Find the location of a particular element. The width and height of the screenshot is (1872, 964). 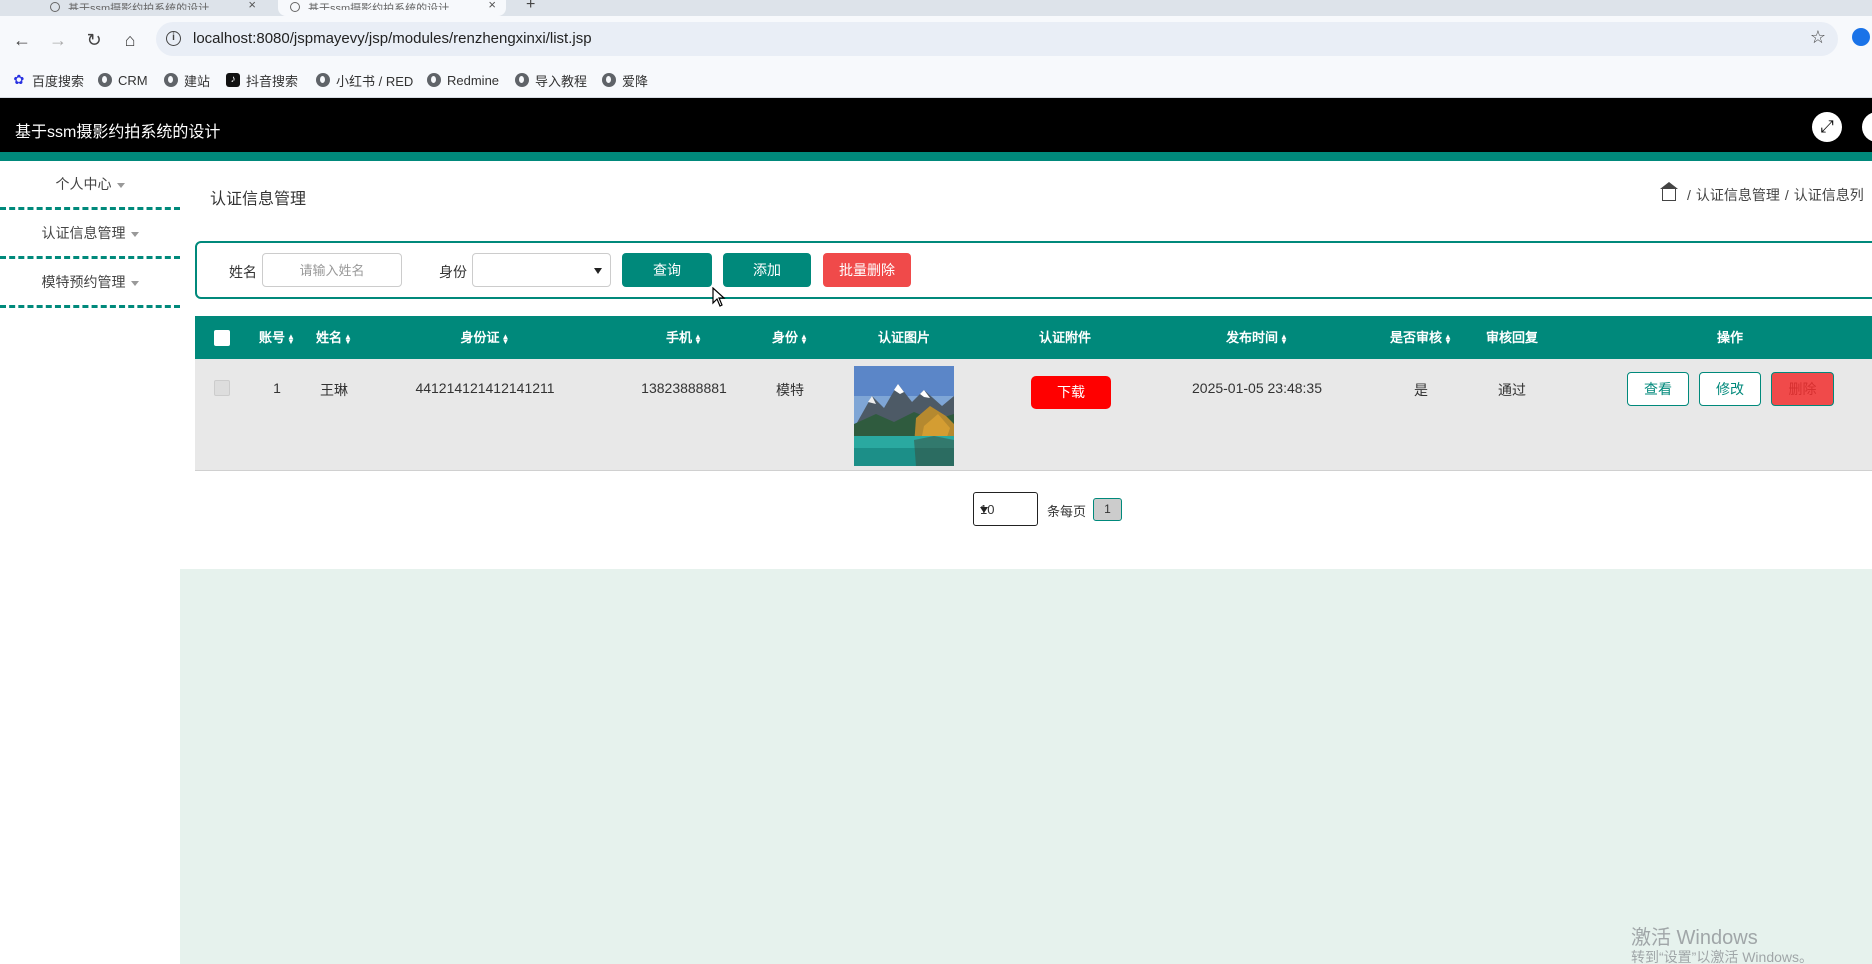

cell-review-reply: 通过 is located at coordinates (1512, 390).